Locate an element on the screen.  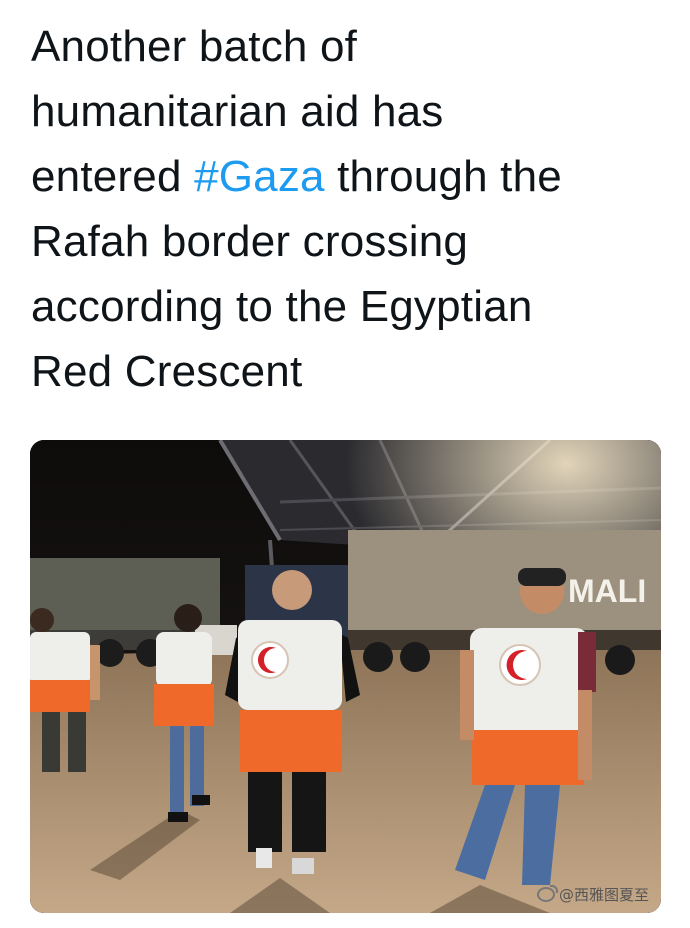
watermark-text: @西雅图夏至 is located at coordinates (603, 895).